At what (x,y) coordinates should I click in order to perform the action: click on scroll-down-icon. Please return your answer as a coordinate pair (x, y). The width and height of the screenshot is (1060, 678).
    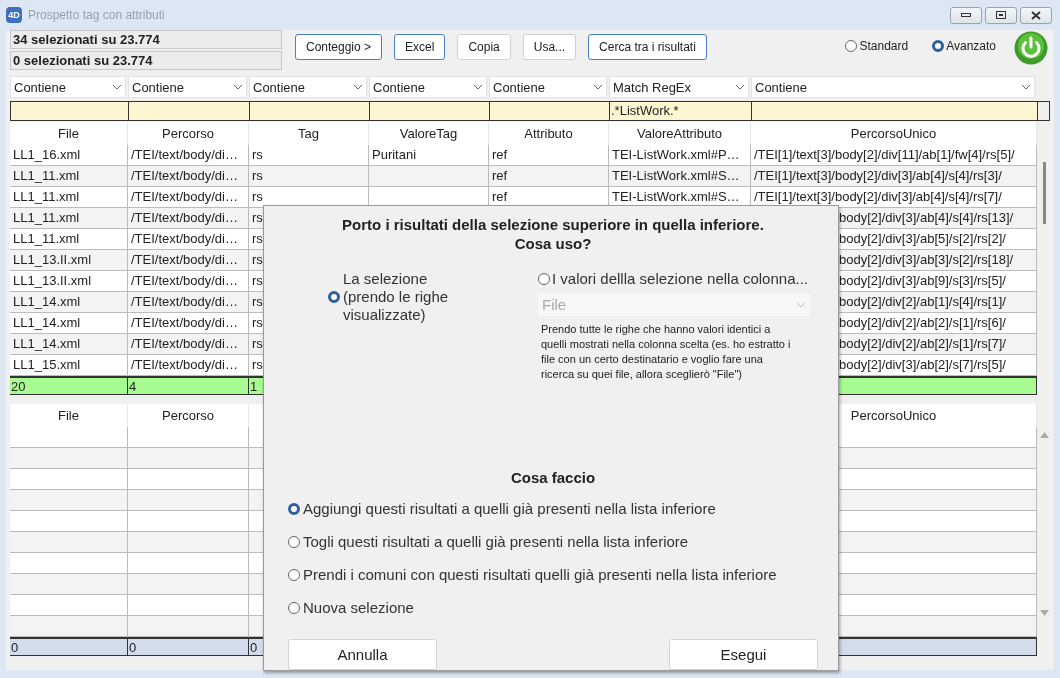
    Looking at the image, I should click on (1044, 613).